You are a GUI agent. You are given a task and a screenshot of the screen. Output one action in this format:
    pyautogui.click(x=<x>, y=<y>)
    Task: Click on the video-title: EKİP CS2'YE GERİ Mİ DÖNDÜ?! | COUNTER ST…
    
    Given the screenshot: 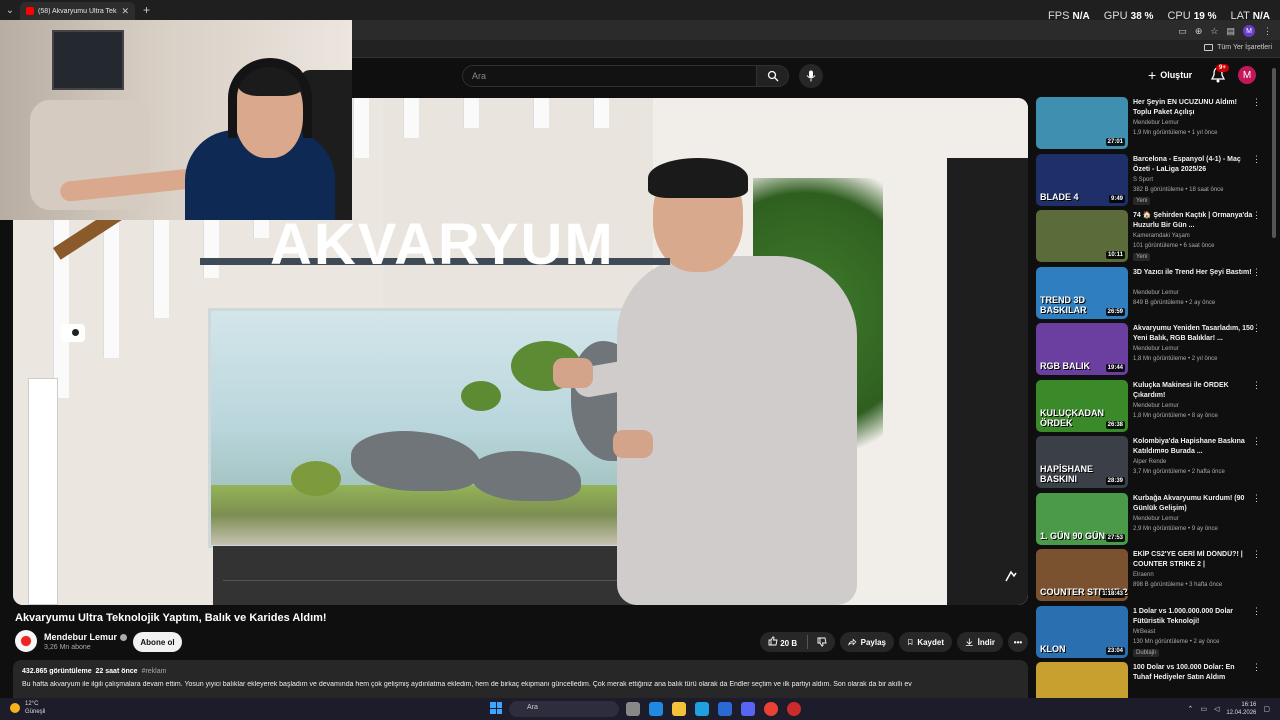 What is the action you would take?
    pyautogui.click(x=1194, y=560)
    